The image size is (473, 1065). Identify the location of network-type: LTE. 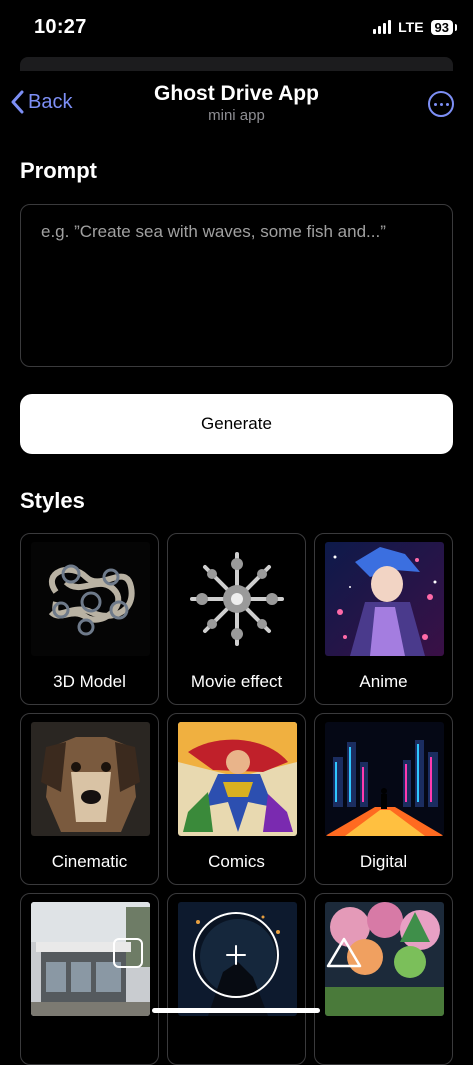
(411, 27).